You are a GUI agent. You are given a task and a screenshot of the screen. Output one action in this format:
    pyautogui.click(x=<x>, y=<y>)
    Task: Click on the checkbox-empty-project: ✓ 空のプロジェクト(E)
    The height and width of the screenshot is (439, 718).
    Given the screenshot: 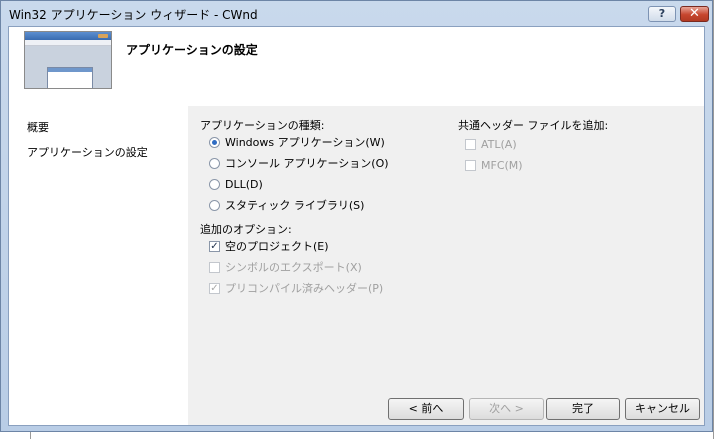 What is the action you would take?
    pyautogui.click(x=269, y=246)
    